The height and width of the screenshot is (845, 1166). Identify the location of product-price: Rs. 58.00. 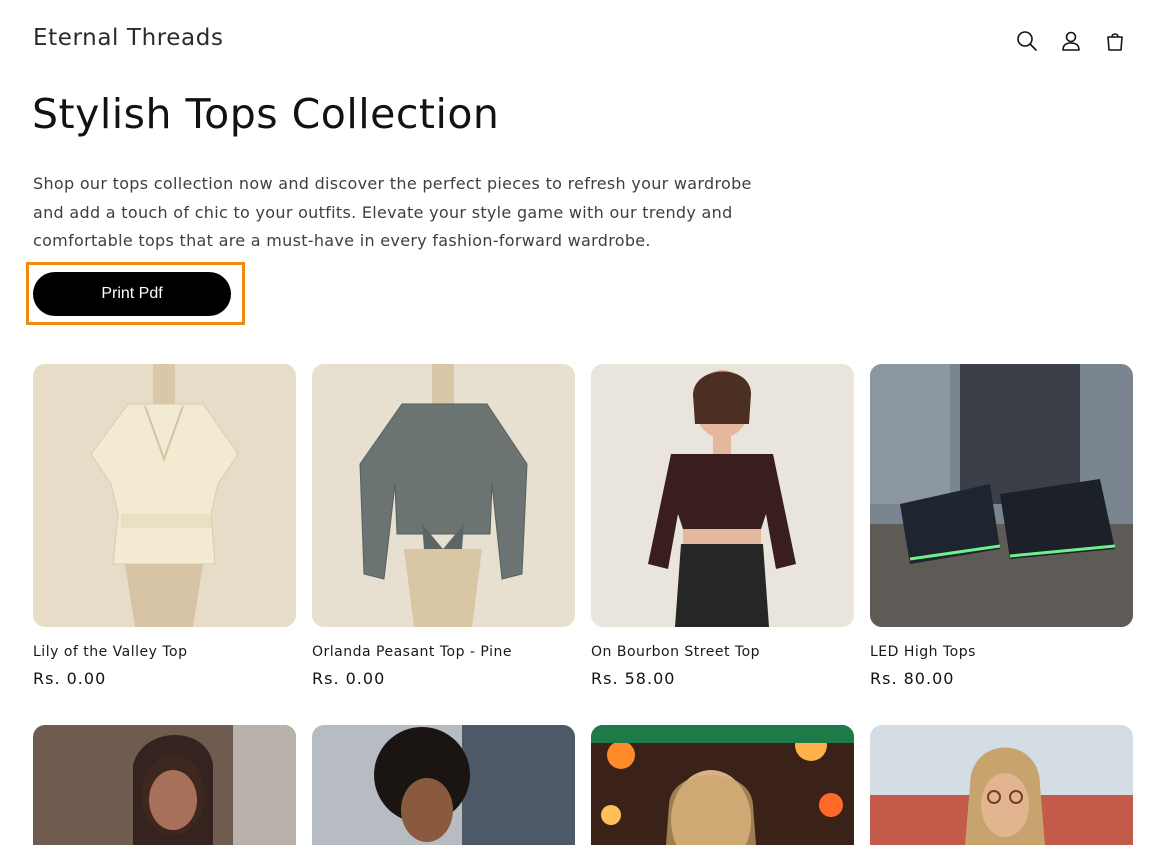
(633, 678).